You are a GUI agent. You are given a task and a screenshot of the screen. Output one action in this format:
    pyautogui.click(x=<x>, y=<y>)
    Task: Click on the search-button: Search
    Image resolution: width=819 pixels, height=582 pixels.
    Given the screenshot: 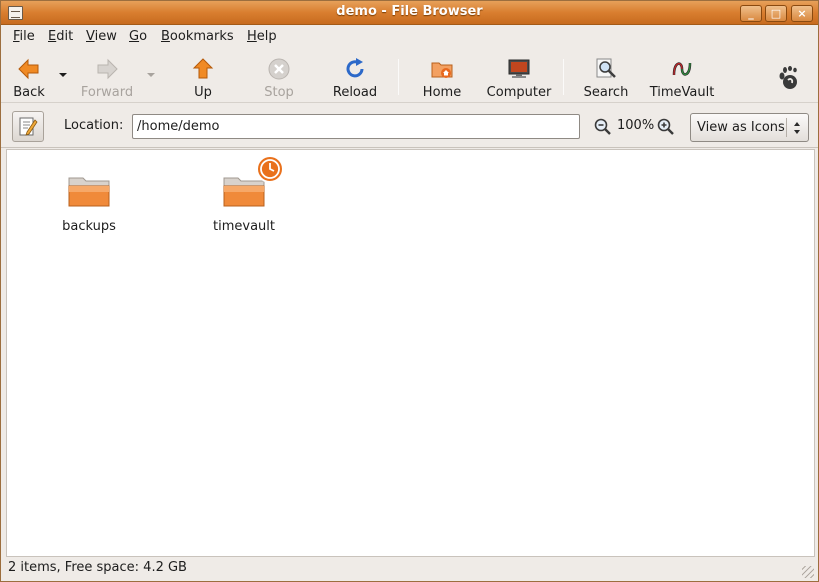 What is the action you would take?
    pyautogui.click(x=606, y=76)
    